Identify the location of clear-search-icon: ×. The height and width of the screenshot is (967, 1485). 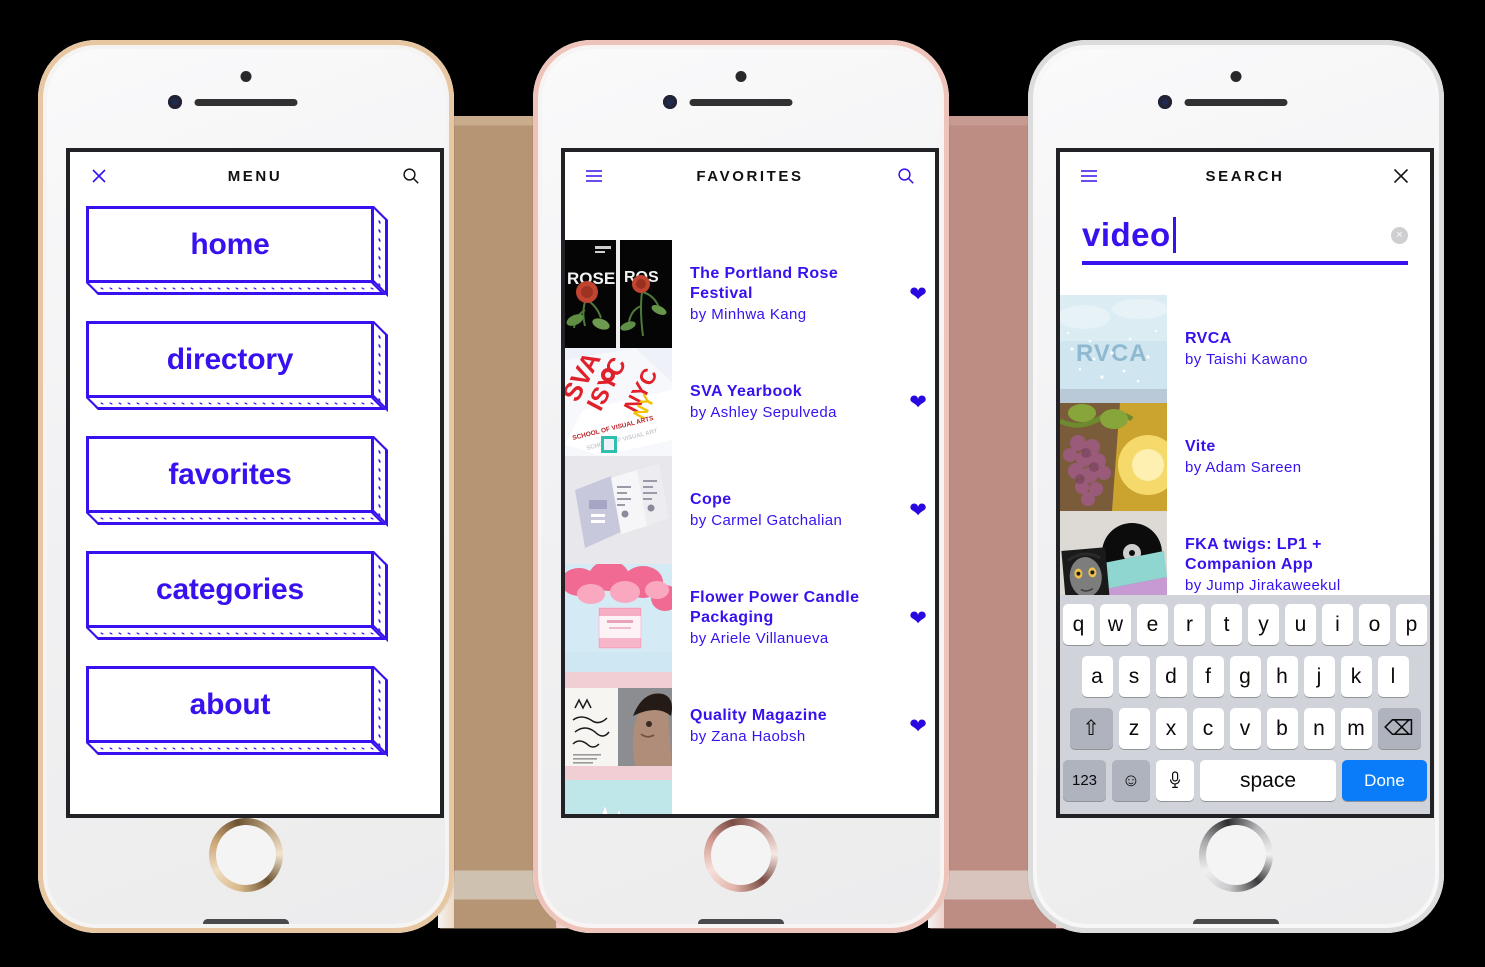
(1399, 235).